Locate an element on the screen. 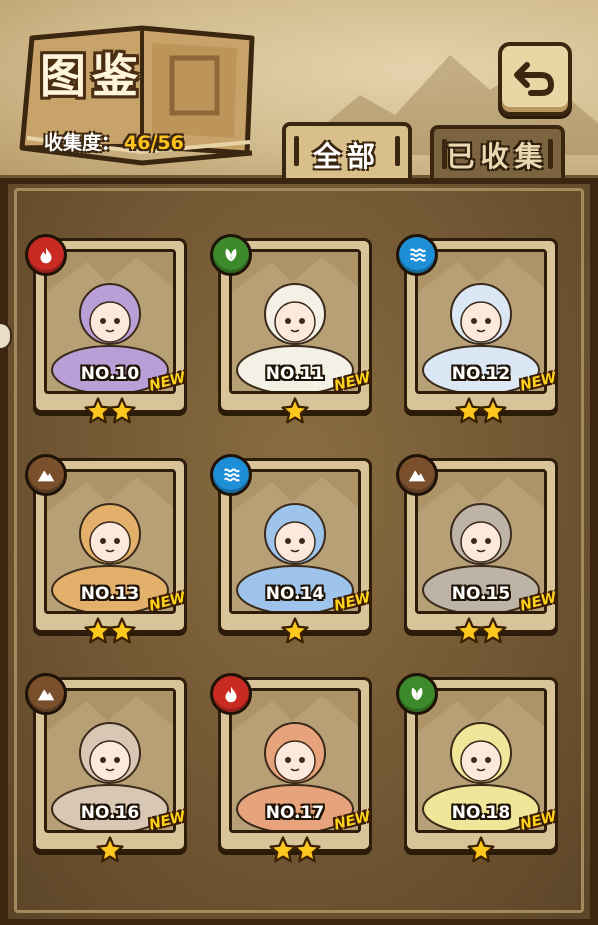 The width and height of the screenshot is (598, 925). tab-all: 全部 is located at coordinates (347, 153).